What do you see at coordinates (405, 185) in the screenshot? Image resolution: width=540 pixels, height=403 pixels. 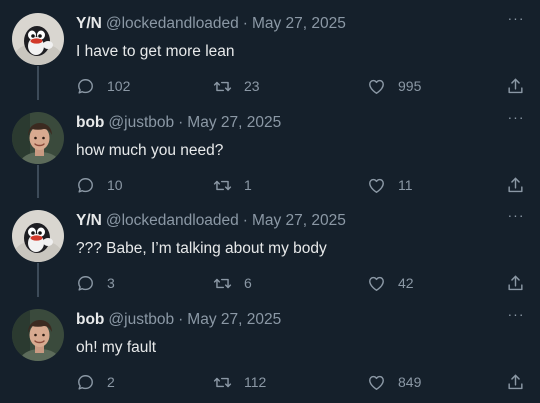 I see `like-count: 11` at bounding box center [405, 185].